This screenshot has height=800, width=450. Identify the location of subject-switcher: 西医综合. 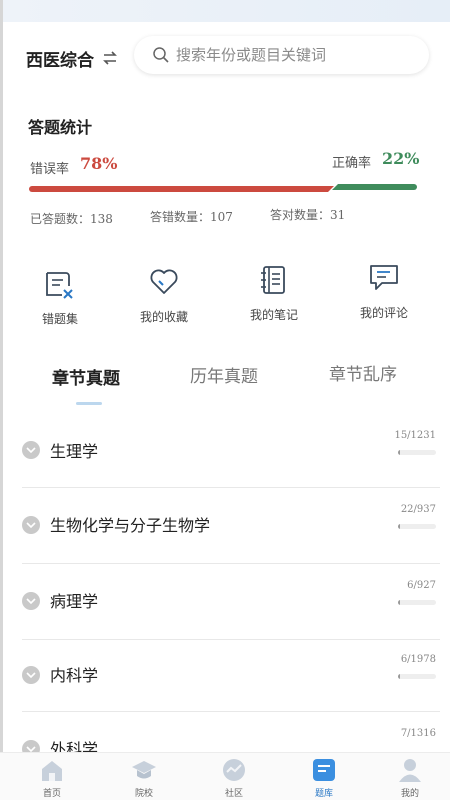
(72, 58).